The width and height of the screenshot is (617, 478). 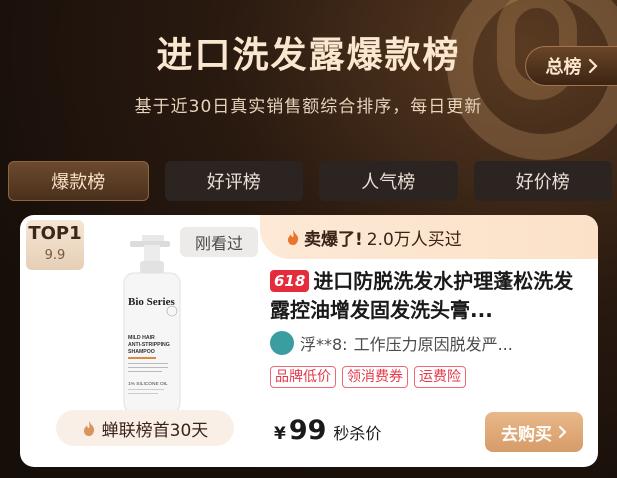 What do you see at coordinates (155, 430) in the screenshot?
I see `rank-streak-label: 蝉联榜首30天` at bounding box center [155, 430].